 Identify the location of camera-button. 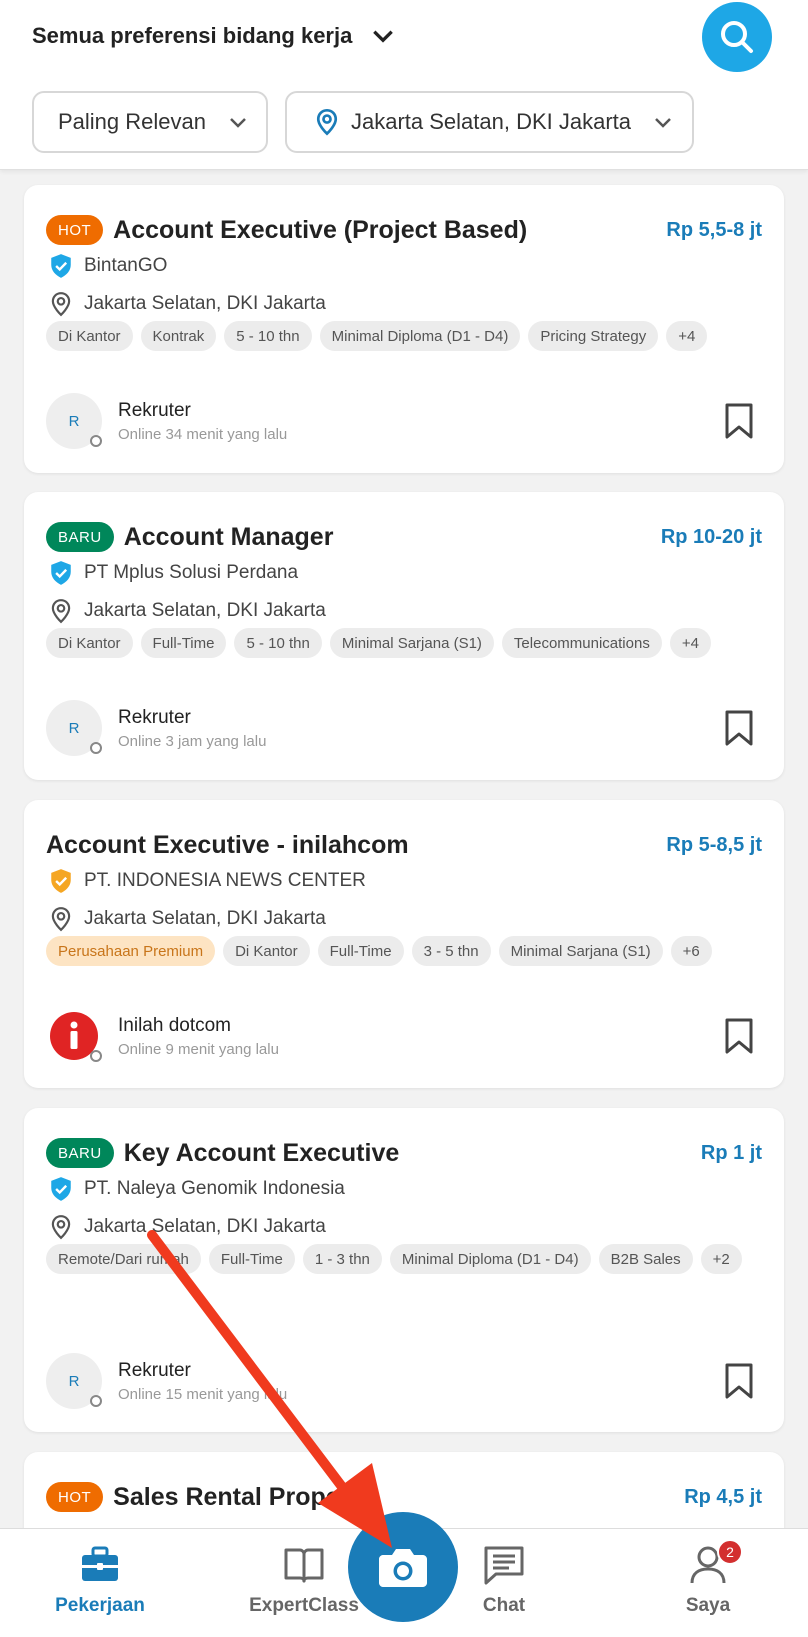
(403, 1567).